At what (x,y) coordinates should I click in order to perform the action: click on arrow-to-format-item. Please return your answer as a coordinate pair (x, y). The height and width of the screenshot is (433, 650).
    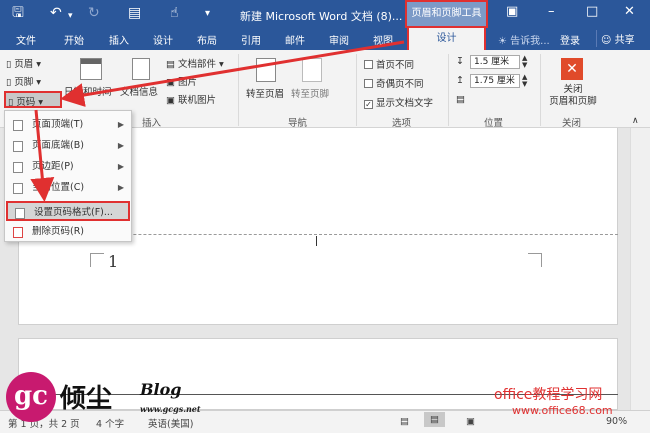
    Looking at the image, I should click on (42, 155).